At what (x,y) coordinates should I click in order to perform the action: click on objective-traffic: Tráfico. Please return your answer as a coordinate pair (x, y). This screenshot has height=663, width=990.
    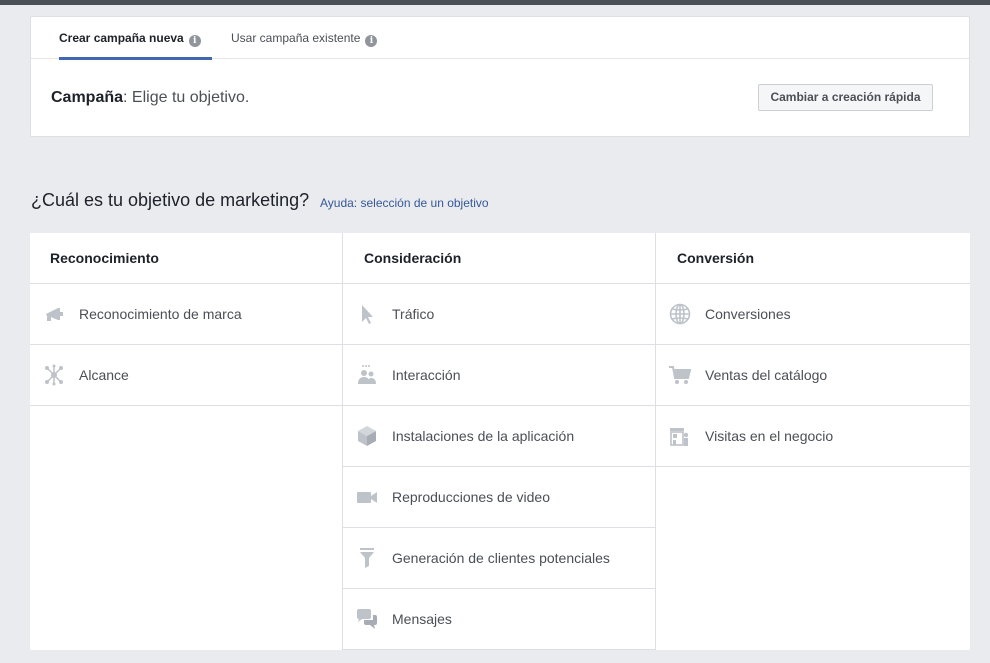
    Looking at the image, I should click on (499, 314).